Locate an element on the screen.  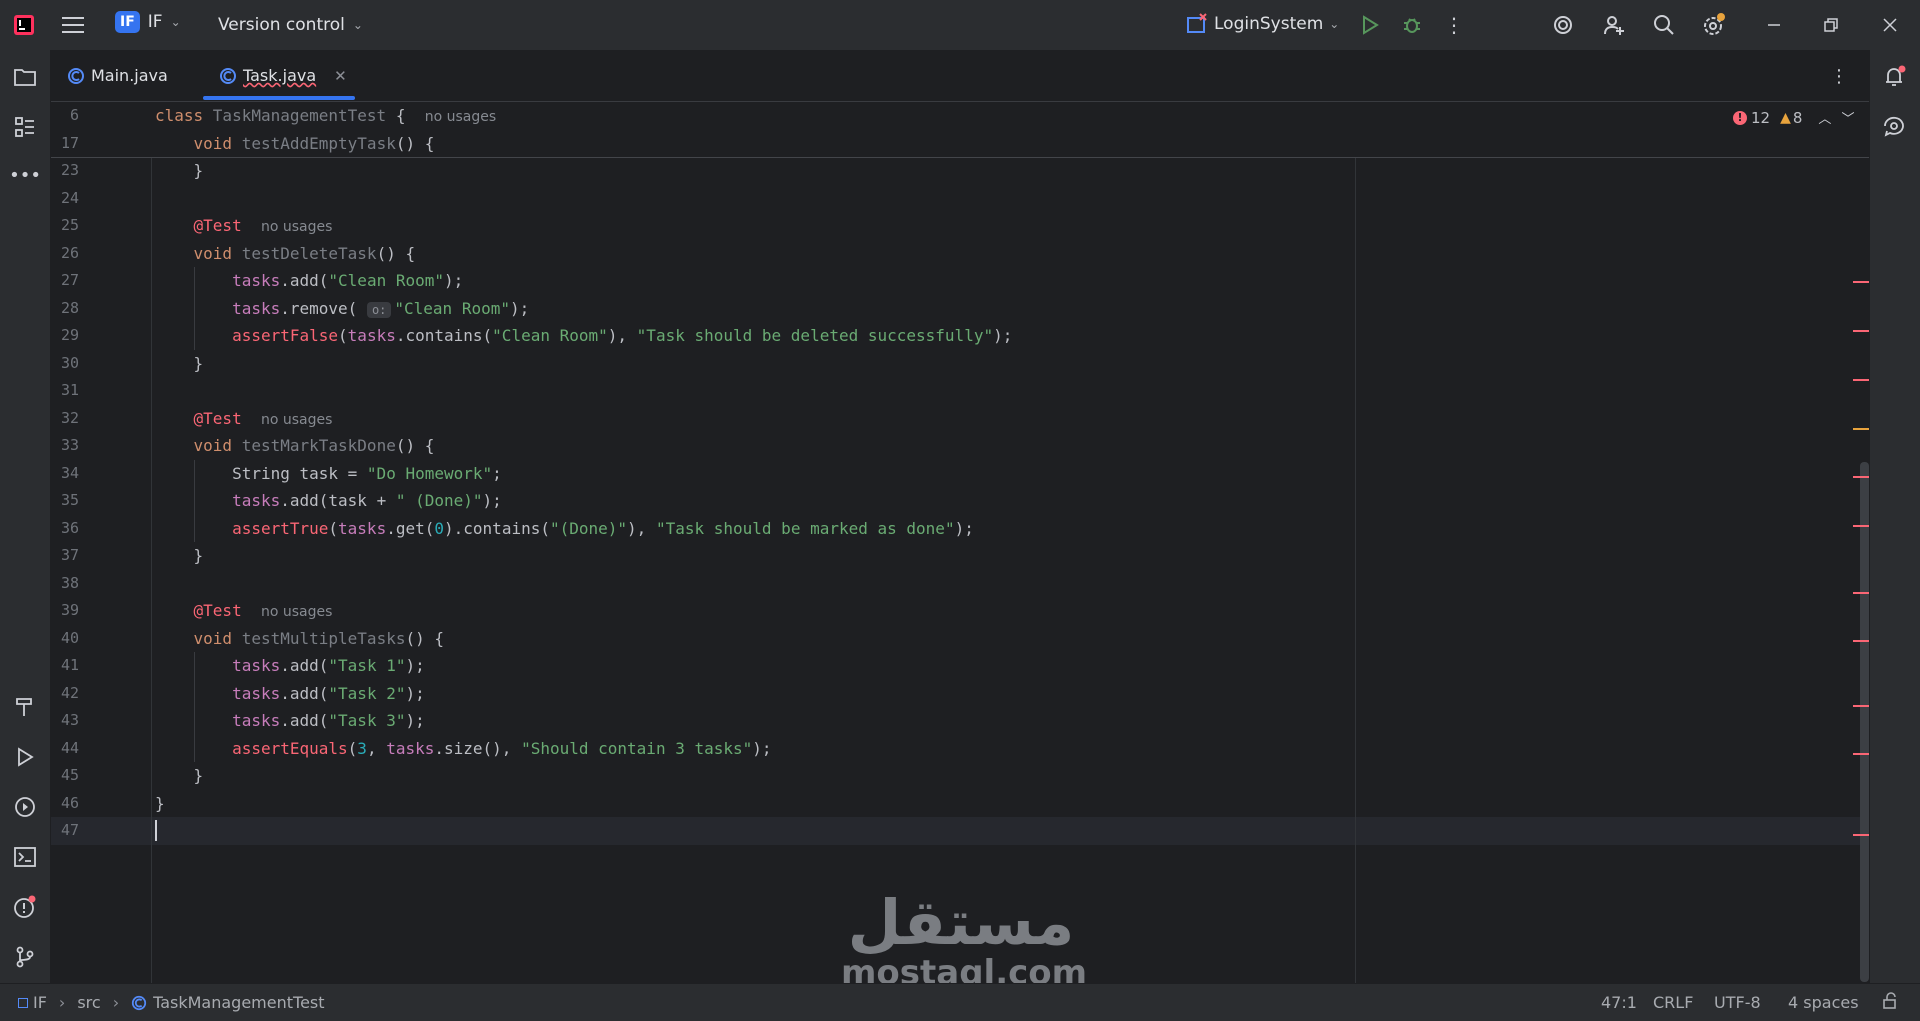
problems-icon is located at coordinates (25, 907).